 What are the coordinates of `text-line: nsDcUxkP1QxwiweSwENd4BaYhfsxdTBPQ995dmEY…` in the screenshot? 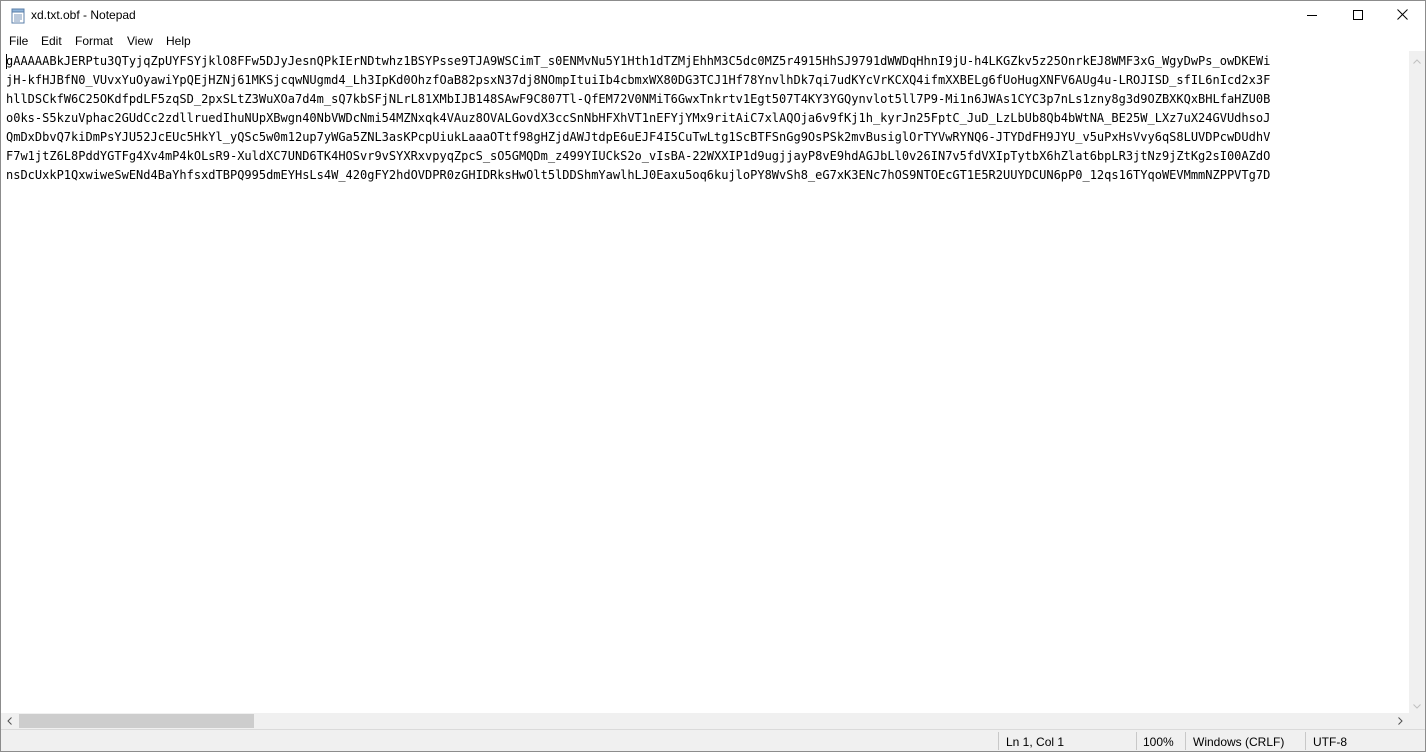 It's located at (638, 175).